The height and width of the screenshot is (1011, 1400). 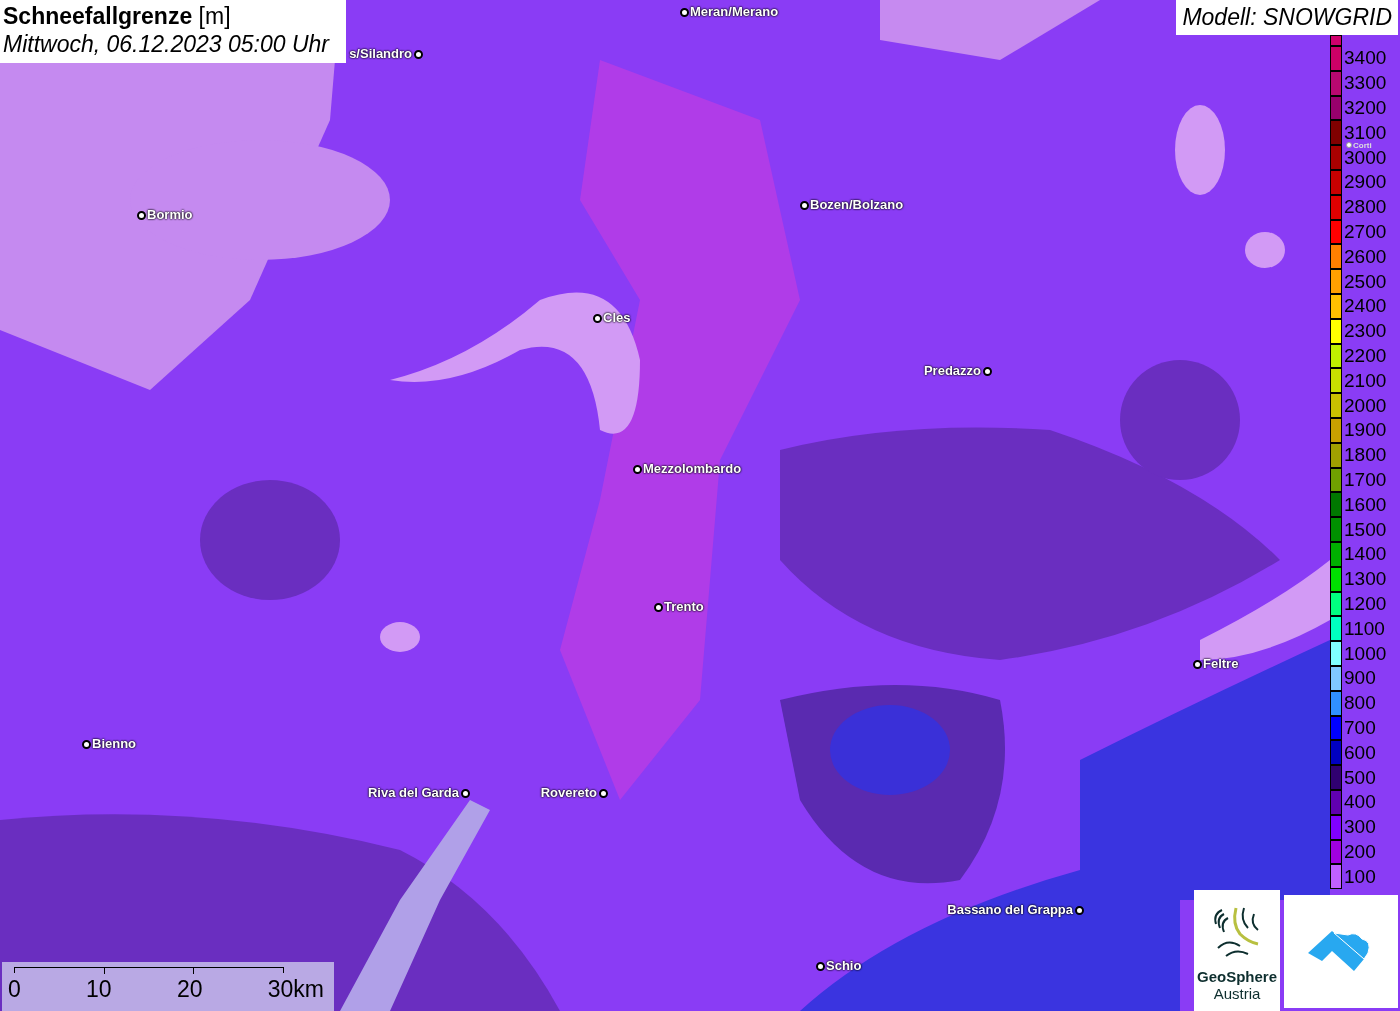 What do you see at coordinates (1365, 479) in the screenshot?
I see `legend-label: 1700` at bounding box center [1365, 479].